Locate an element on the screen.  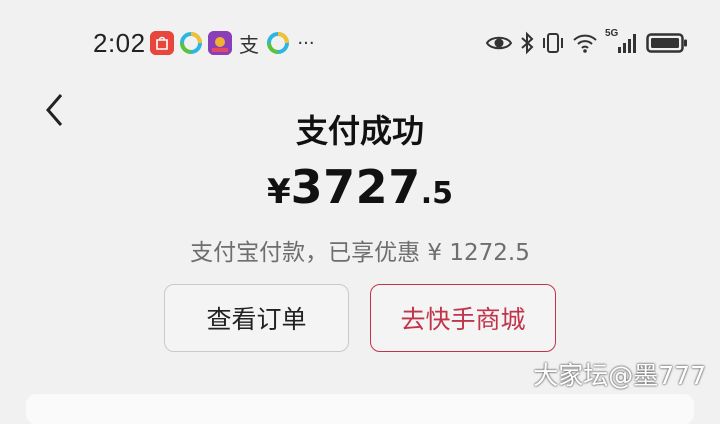
bluetooth-icon is located at coordinates (527, 43).